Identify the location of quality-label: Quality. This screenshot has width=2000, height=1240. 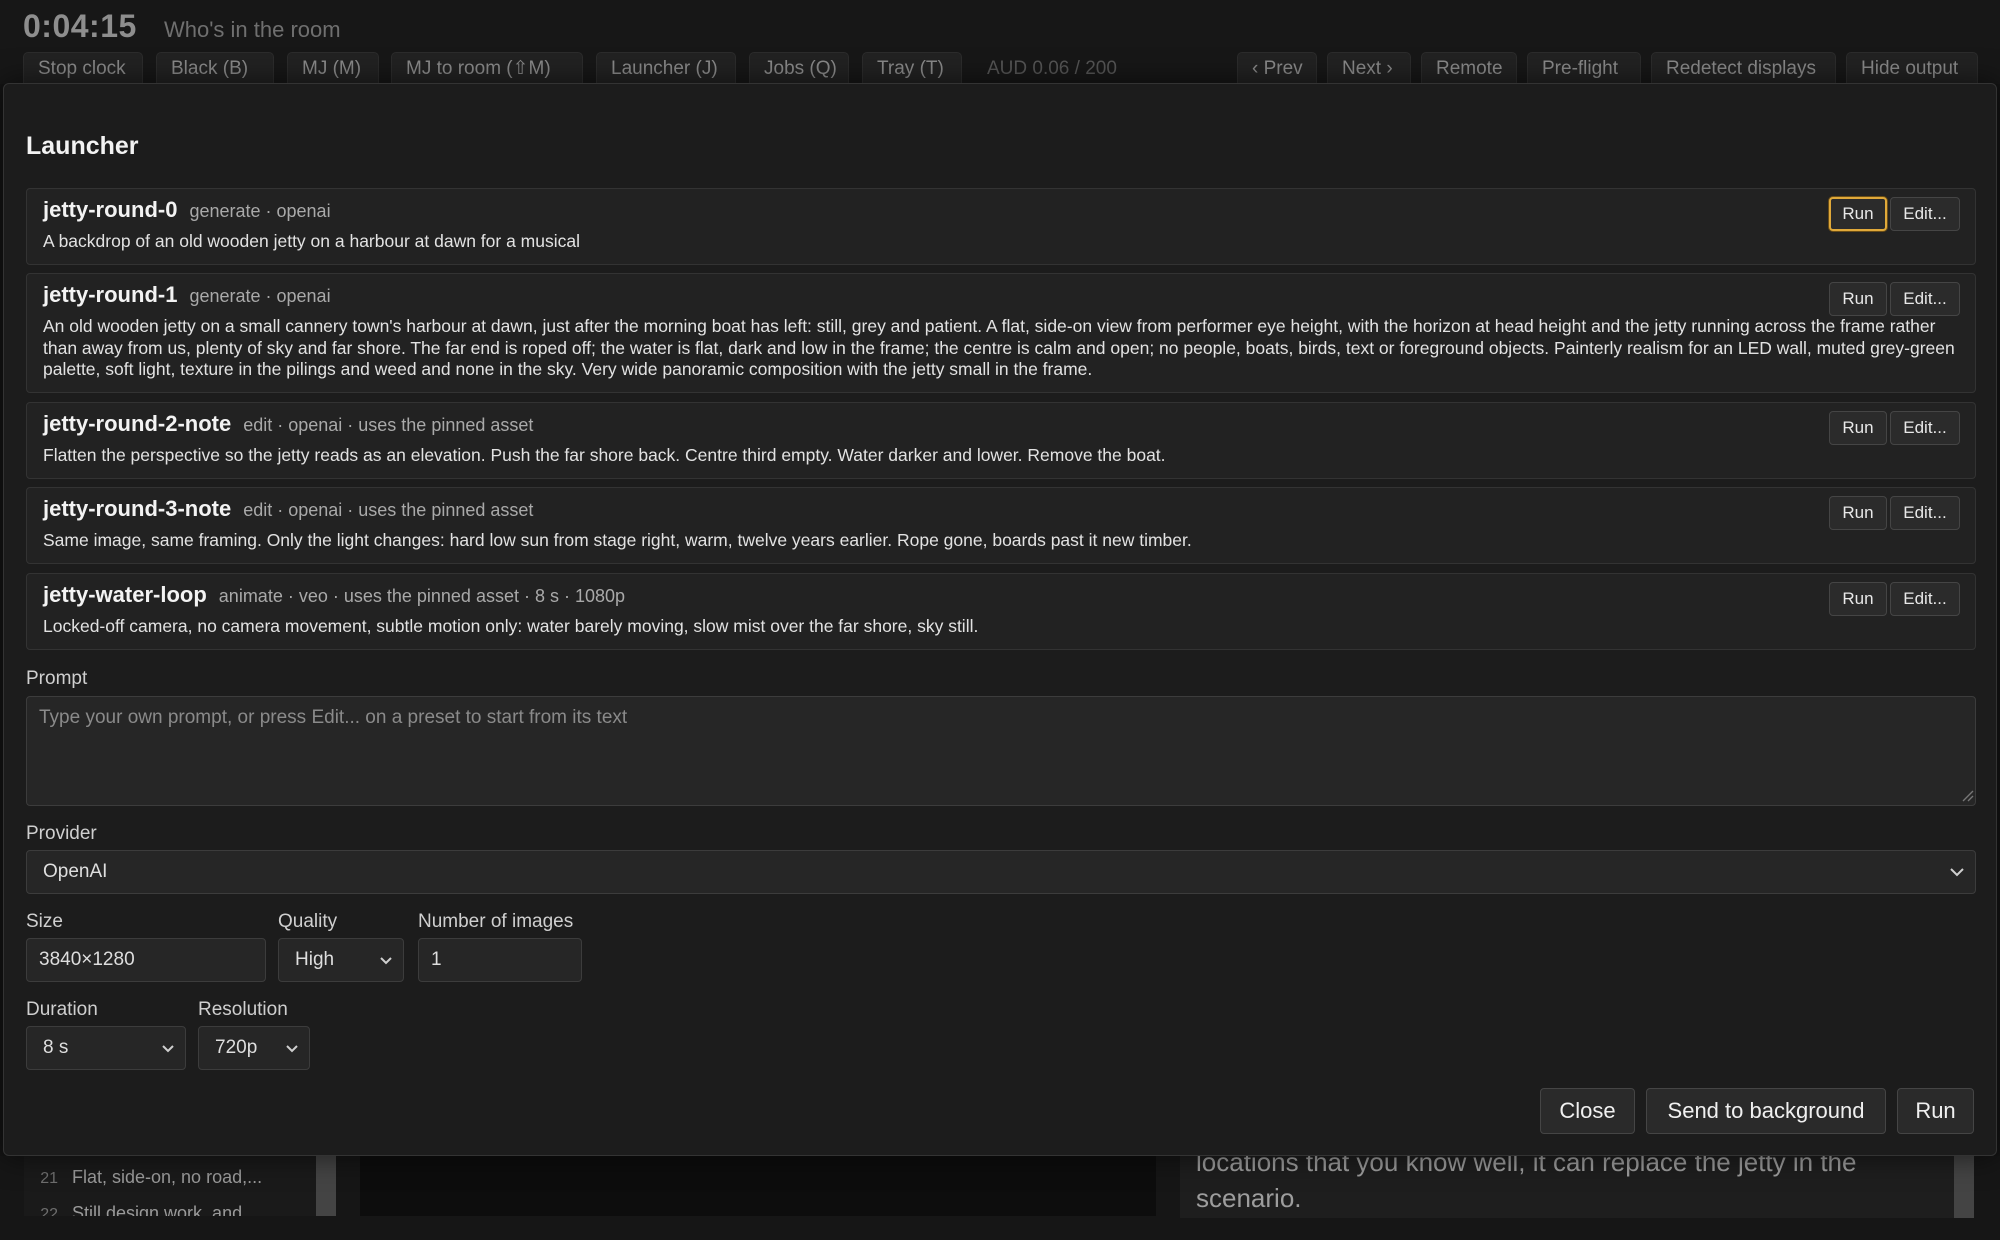
(308, 921).